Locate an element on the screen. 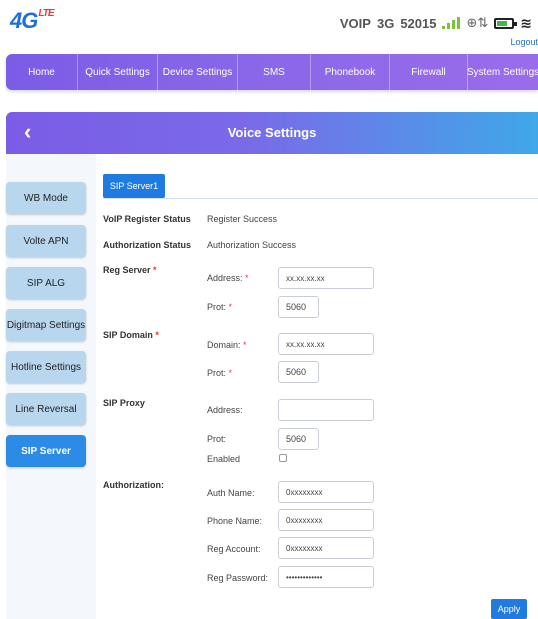 The height and width of the screenshot is (619, 538). nav-system-settings: System Settings is located at coordinates (502, 72).